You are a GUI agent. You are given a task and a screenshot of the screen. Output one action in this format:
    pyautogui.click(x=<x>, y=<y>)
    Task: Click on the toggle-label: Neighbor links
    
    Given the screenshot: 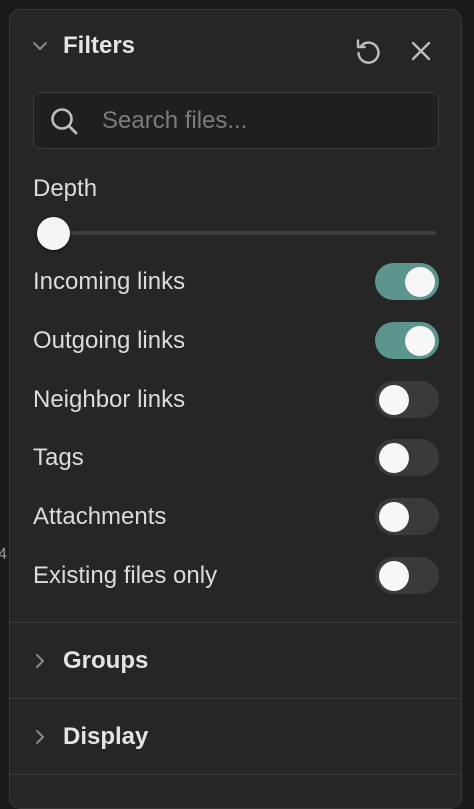 What is the action you would take?
    pyautogui.click(x=109, y=399)
    